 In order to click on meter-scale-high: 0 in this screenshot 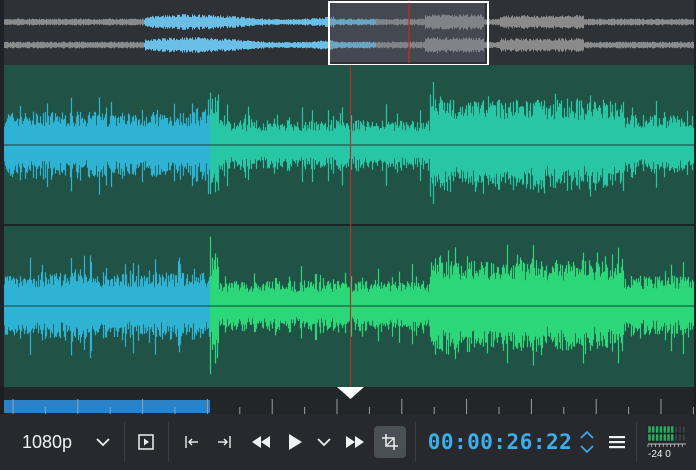, I will do `click(668, 454)`.